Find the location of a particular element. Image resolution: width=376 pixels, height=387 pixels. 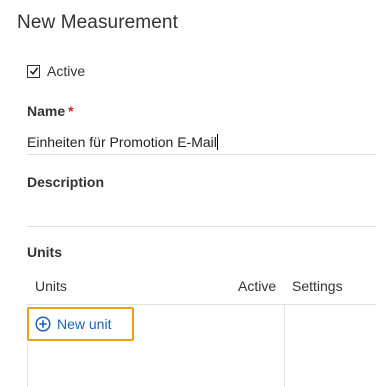

description-input is located at coordinates (201, 212).